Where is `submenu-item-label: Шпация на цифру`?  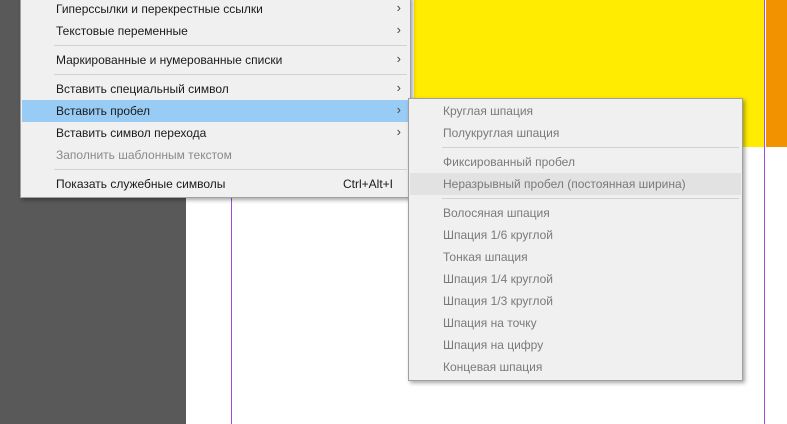
submenu-item-label: Шпация на цифру is located at coordinates (493, 345).